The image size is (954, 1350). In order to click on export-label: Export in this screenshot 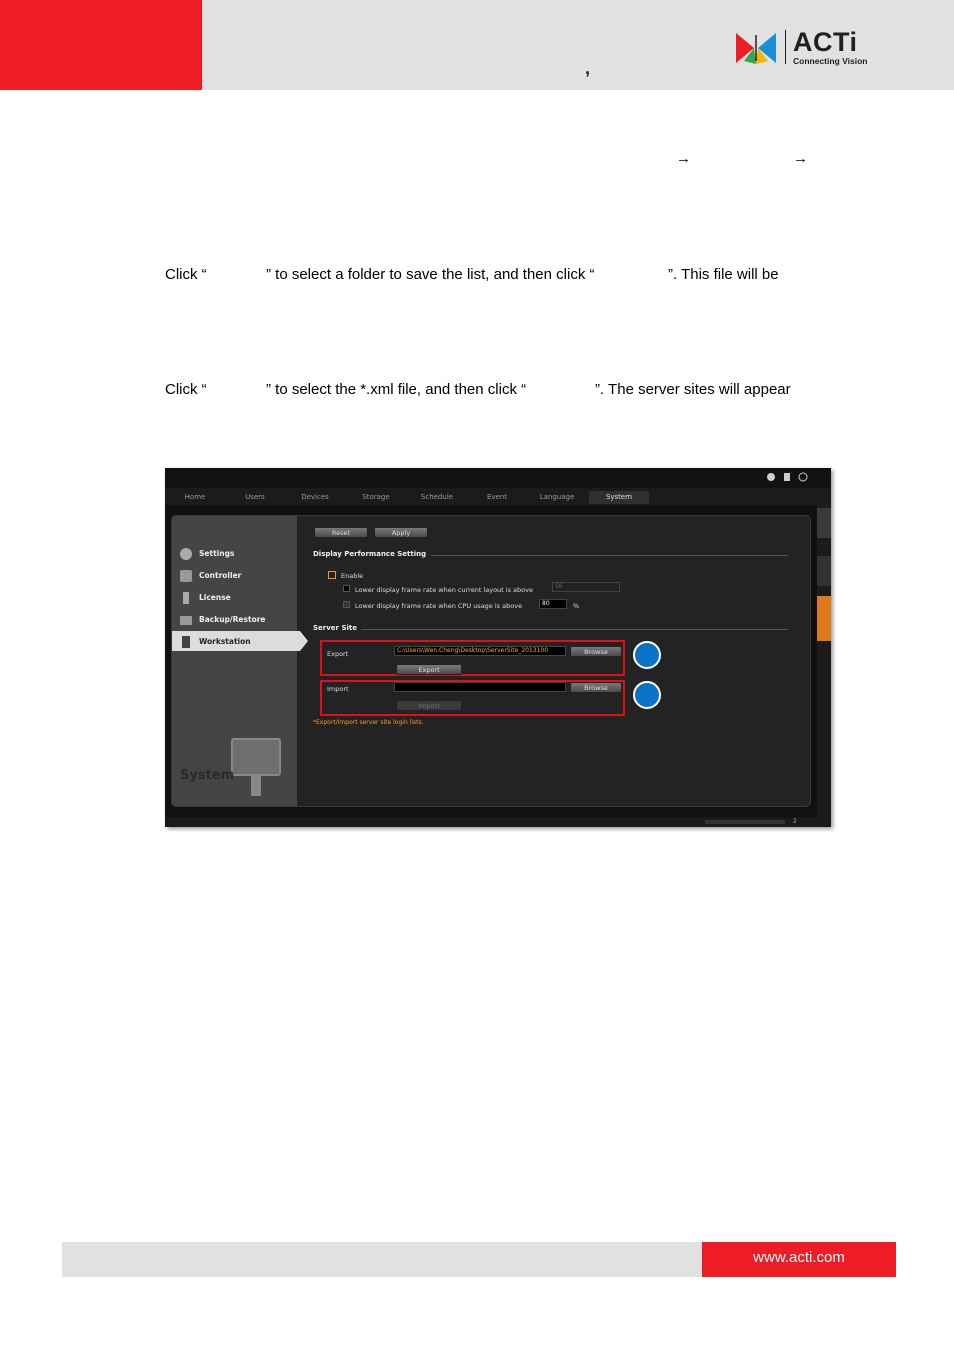, I will do `click(338, 654)`.